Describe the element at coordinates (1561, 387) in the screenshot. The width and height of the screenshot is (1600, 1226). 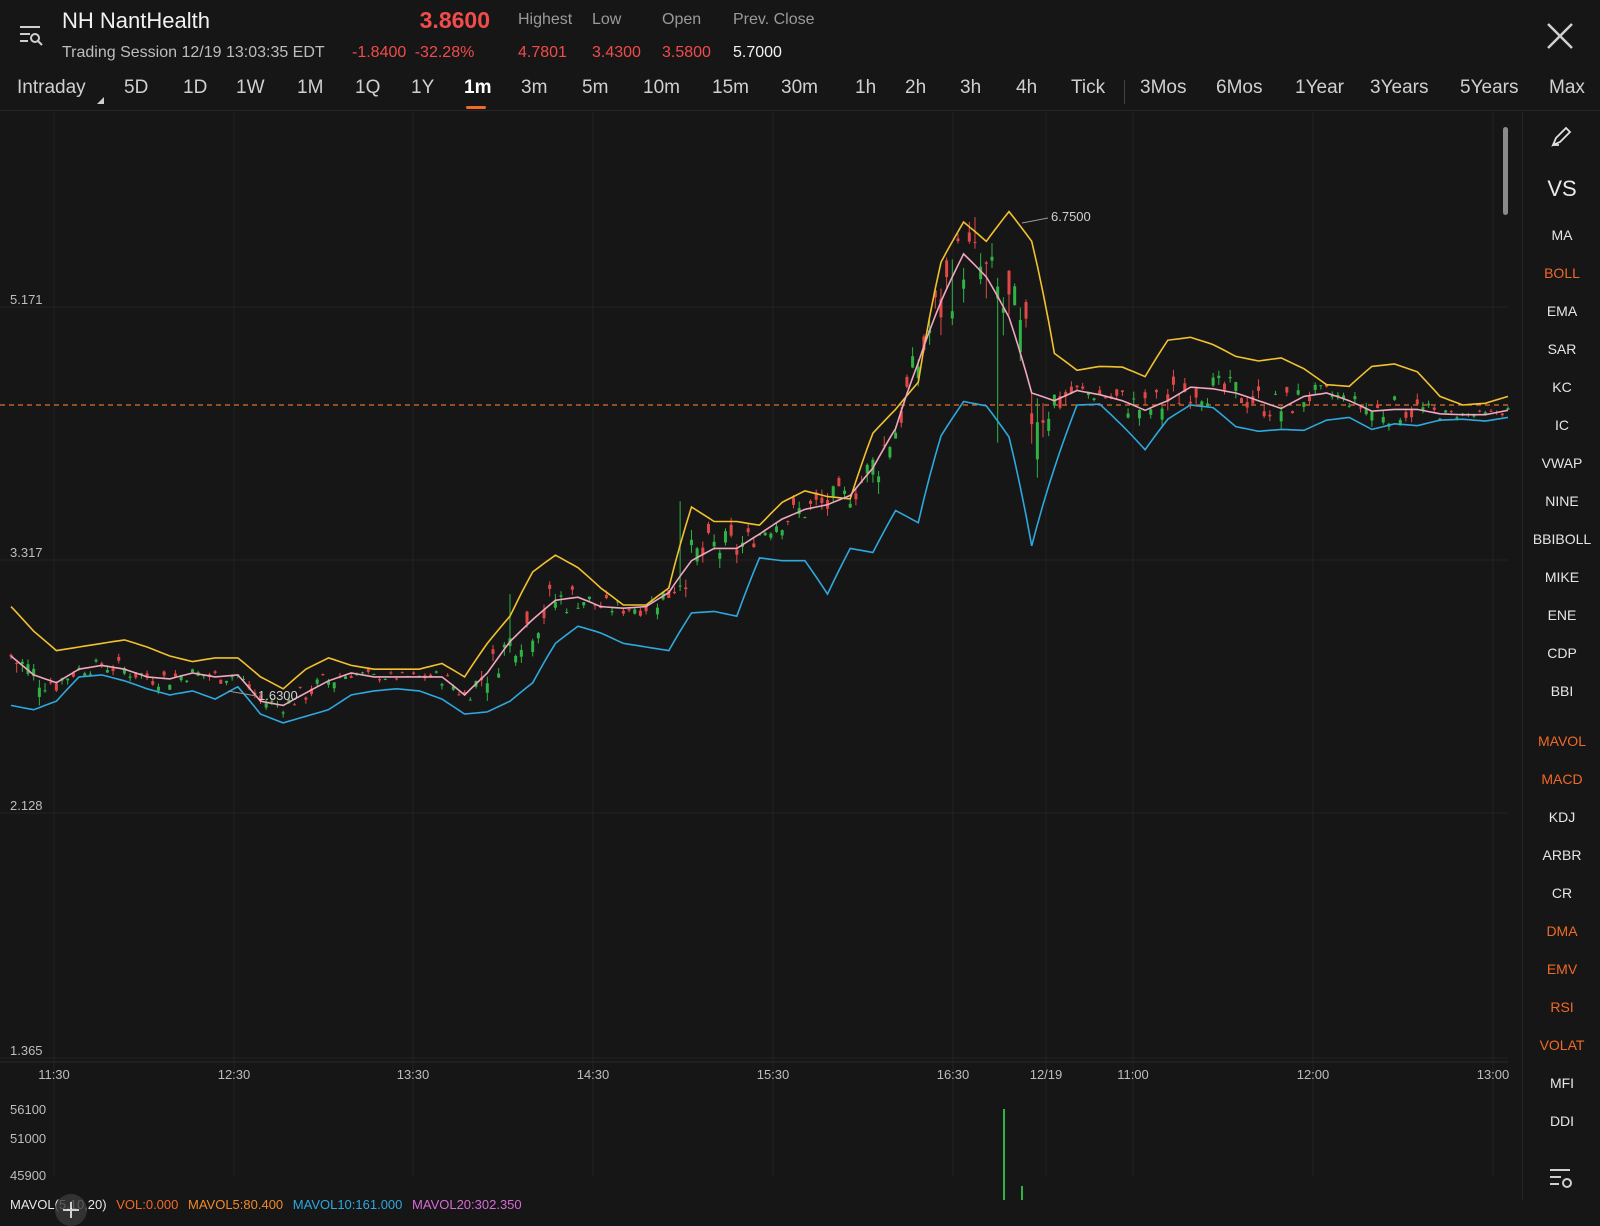
I see `indicator-kc: KC` at that location.